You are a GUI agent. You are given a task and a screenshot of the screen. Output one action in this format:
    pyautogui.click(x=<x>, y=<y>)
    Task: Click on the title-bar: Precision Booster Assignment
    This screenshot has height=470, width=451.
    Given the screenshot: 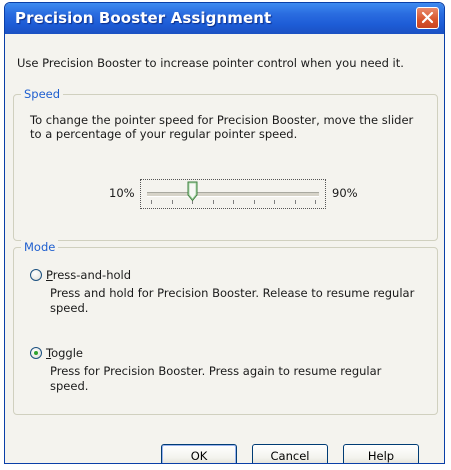 What is the action you would take?
    pyautogui.click(x=224, y=18)
    